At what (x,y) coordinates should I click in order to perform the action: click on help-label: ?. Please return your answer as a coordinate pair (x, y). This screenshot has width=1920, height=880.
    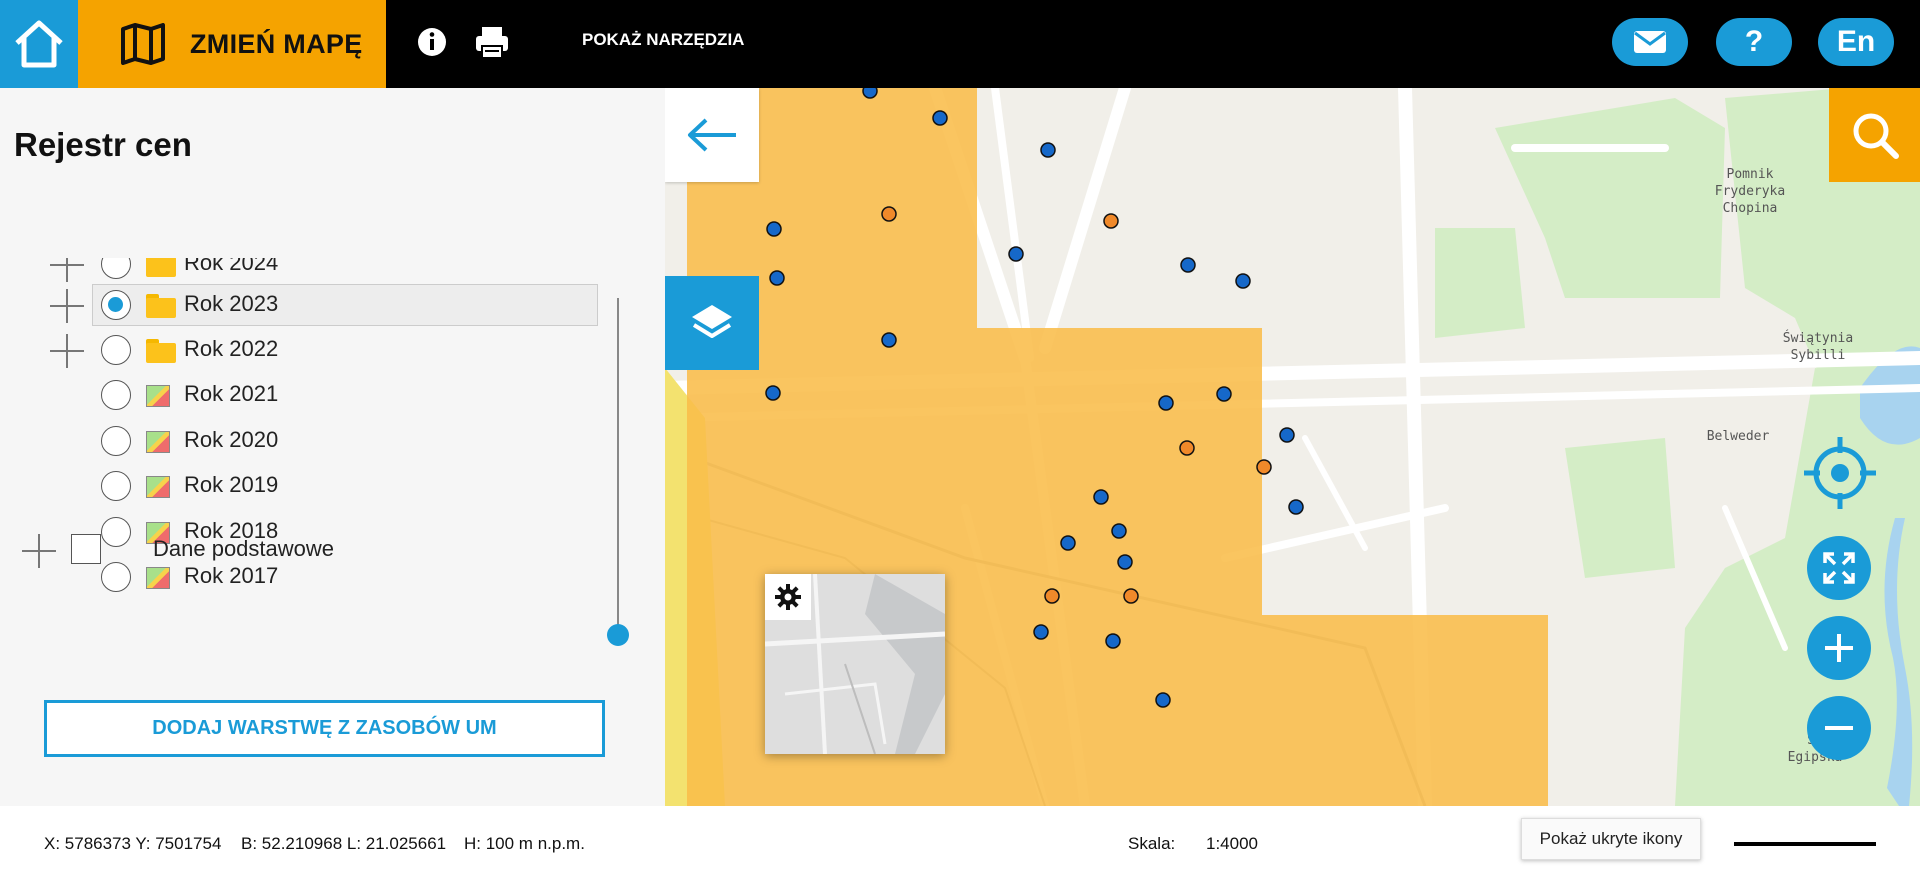
    Looking at the image, I should click on (1754, 41).